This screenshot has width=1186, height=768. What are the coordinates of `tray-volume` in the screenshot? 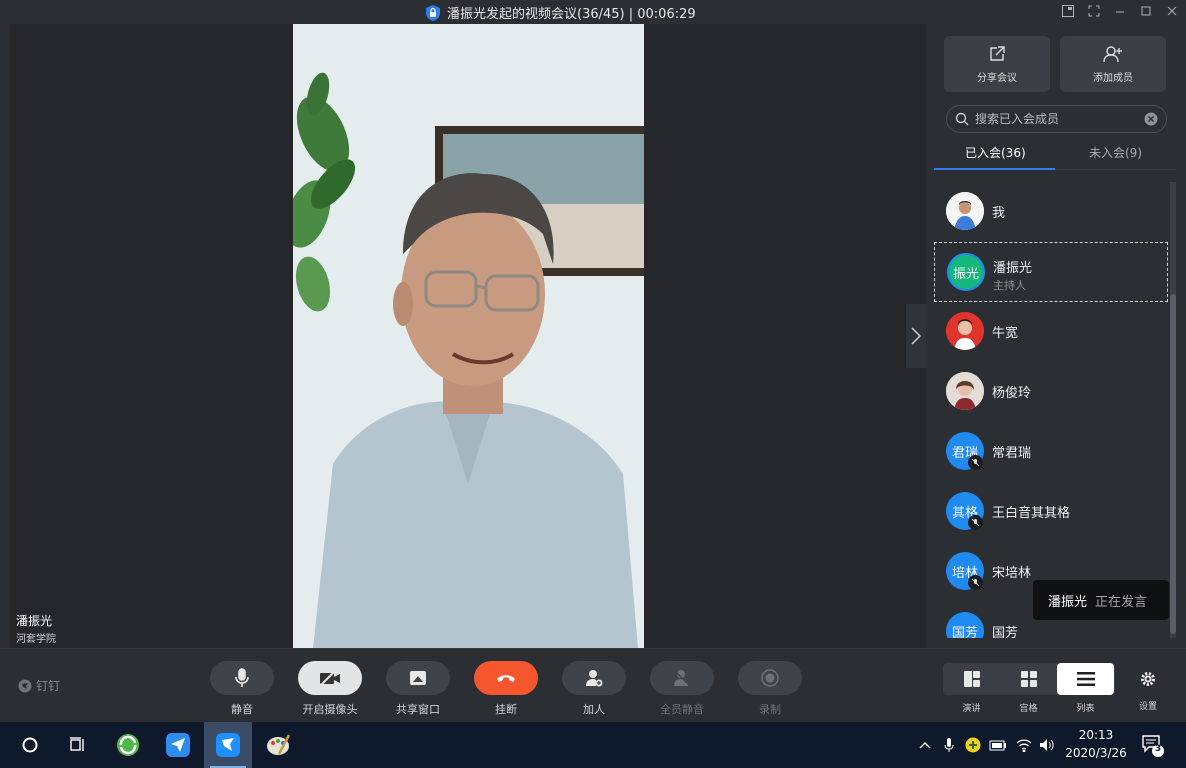 It's located at (1047, 745).